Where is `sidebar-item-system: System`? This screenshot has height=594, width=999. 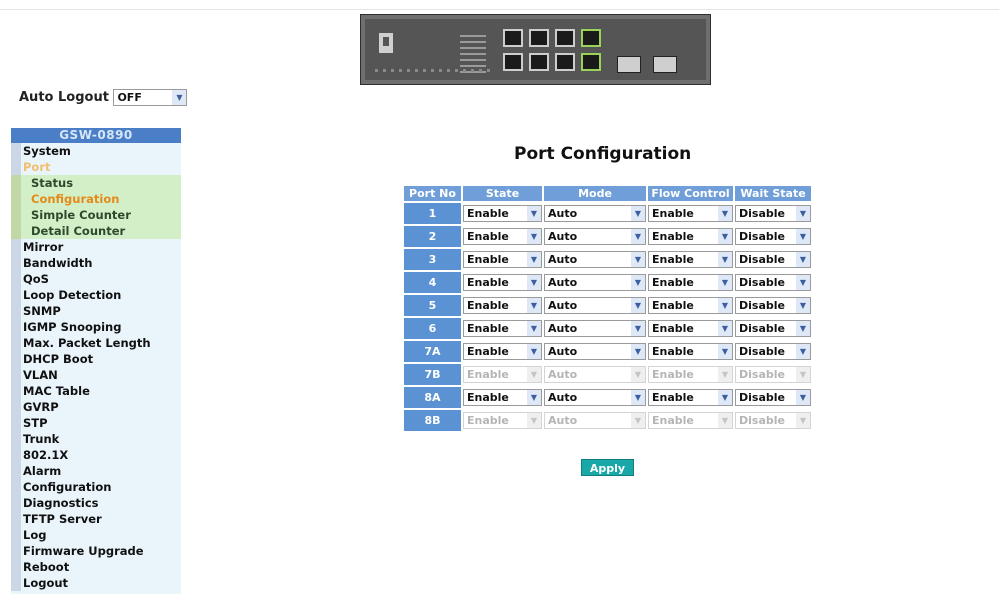 sidebar-item-system: System is located at coordinates (96, 151).